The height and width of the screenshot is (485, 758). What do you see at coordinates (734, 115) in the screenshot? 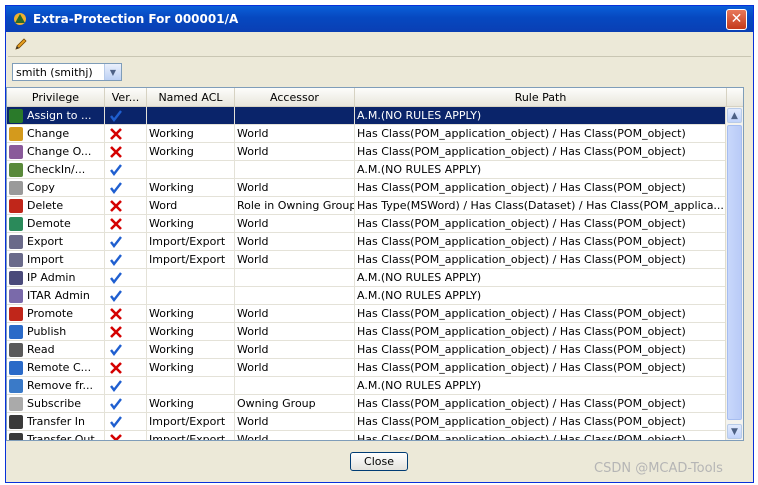
I see `scroll-up-icon: ▲` at bounding box center [734, 115].